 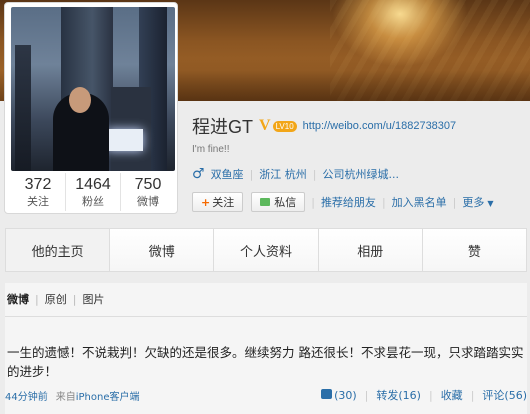 What do you see at coordinates (430, 50) in the screenshot?
I see `sun-rays` at bounding box center [430, 50].